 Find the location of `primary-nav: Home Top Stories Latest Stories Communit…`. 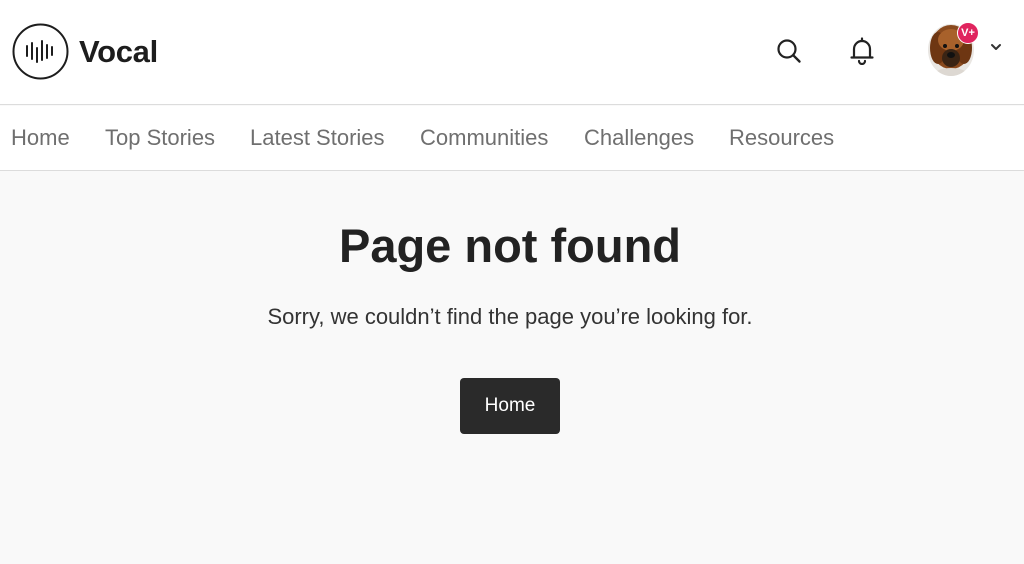

primary-nav: Home Top Stories Latest Stories Communit… is located at coordinates (512, 138).